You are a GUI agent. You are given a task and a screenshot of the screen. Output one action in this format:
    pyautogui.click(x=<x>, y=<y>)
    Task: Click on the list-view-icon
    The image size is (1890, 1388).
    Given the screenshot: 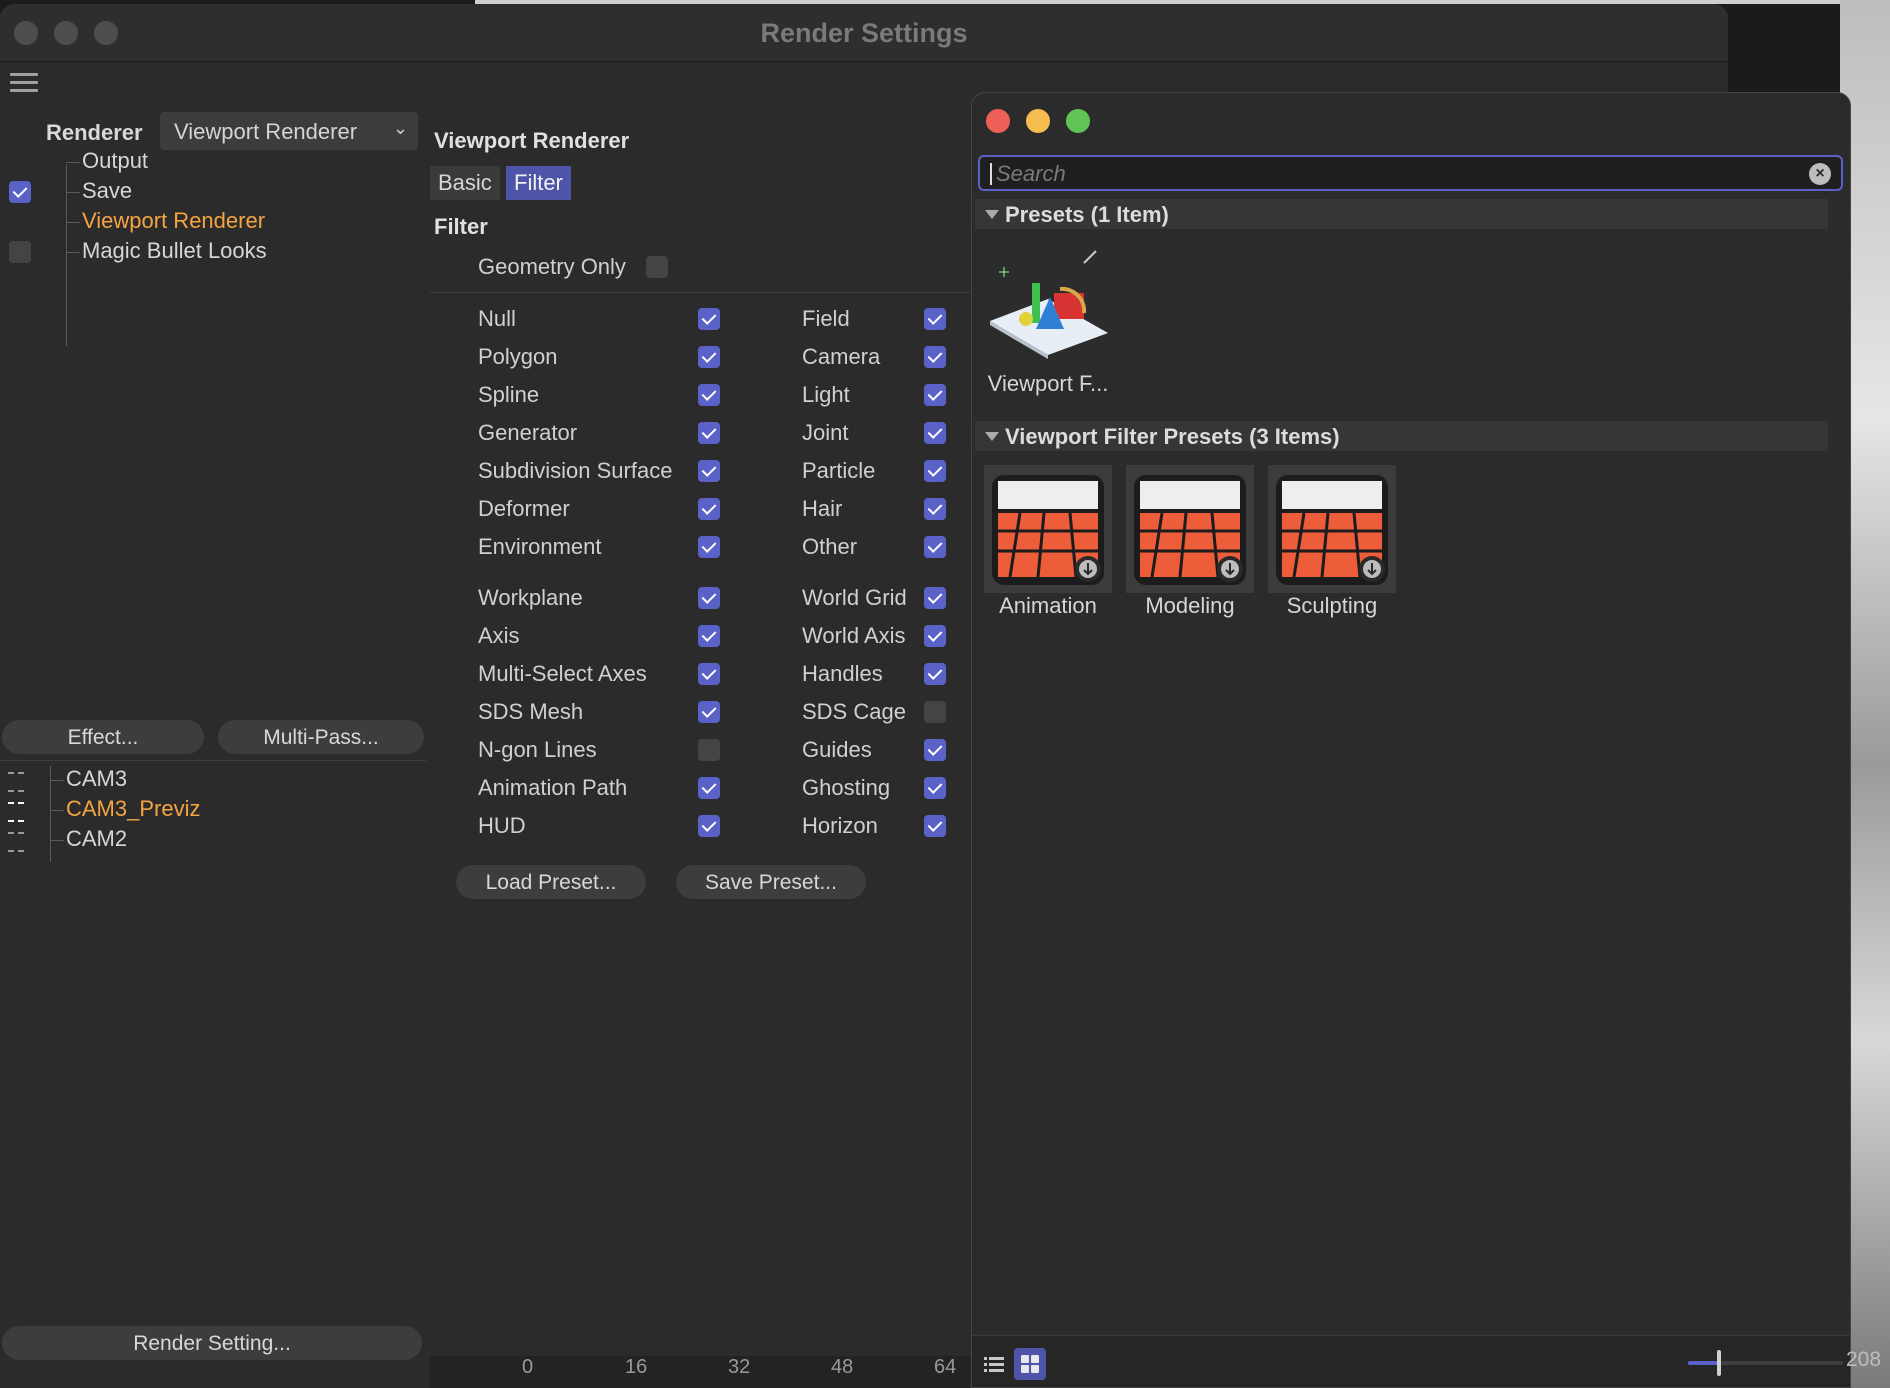 What is the action you would take?
    pyautogui.click(x=994, y=1364)
    